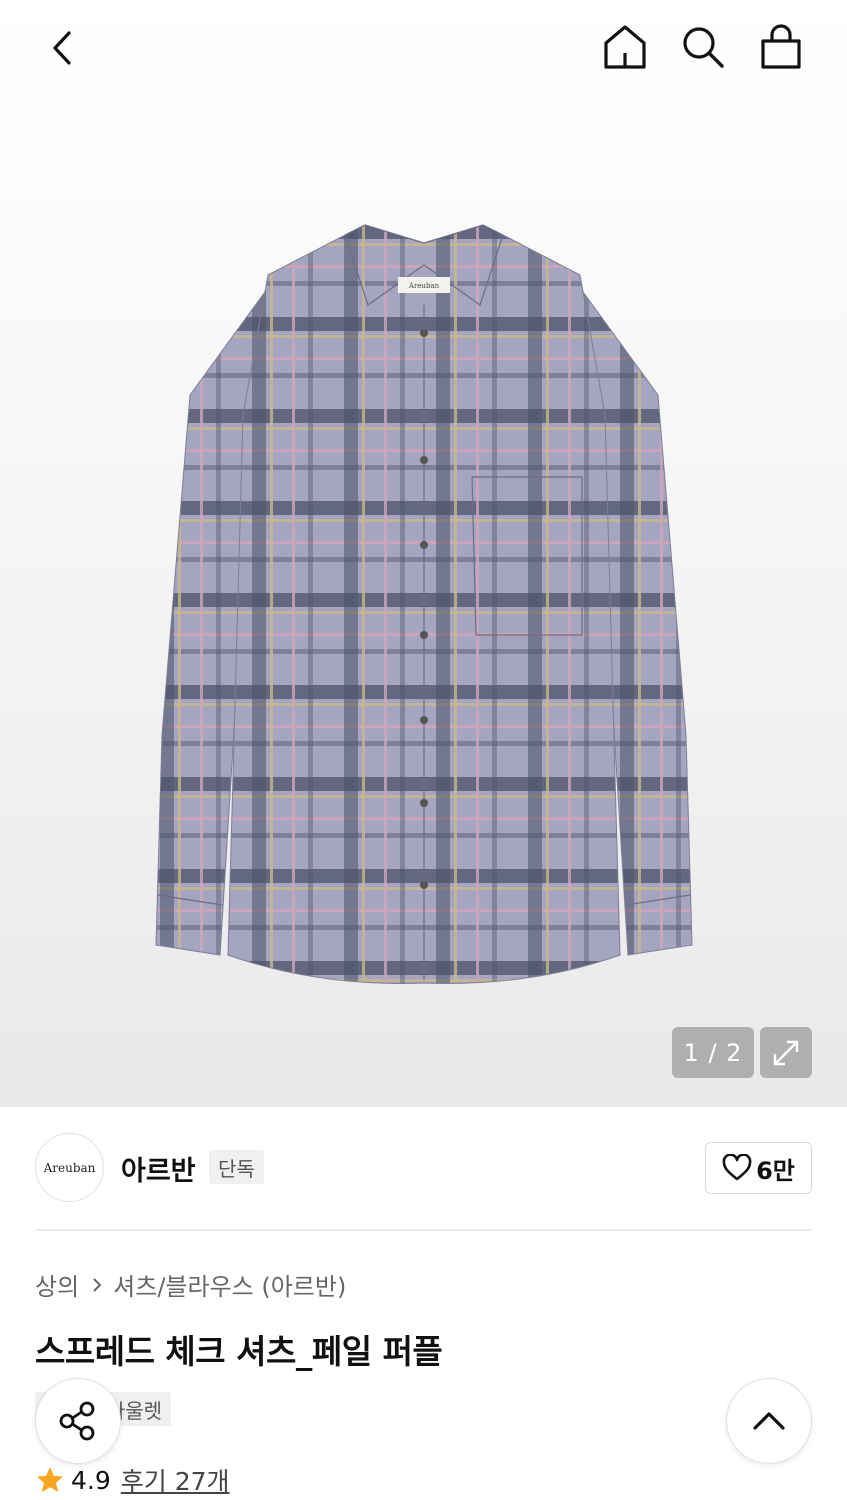 The width and height of the screenshot is (847, 1500). I want to click on home-button, so click(625, 47).